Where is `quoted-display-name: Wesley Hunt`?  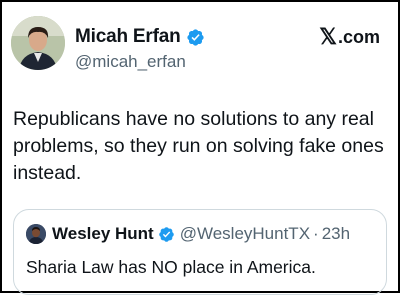 quoted-display-name: Wesley Hunt is located at coordinates (103, 234).